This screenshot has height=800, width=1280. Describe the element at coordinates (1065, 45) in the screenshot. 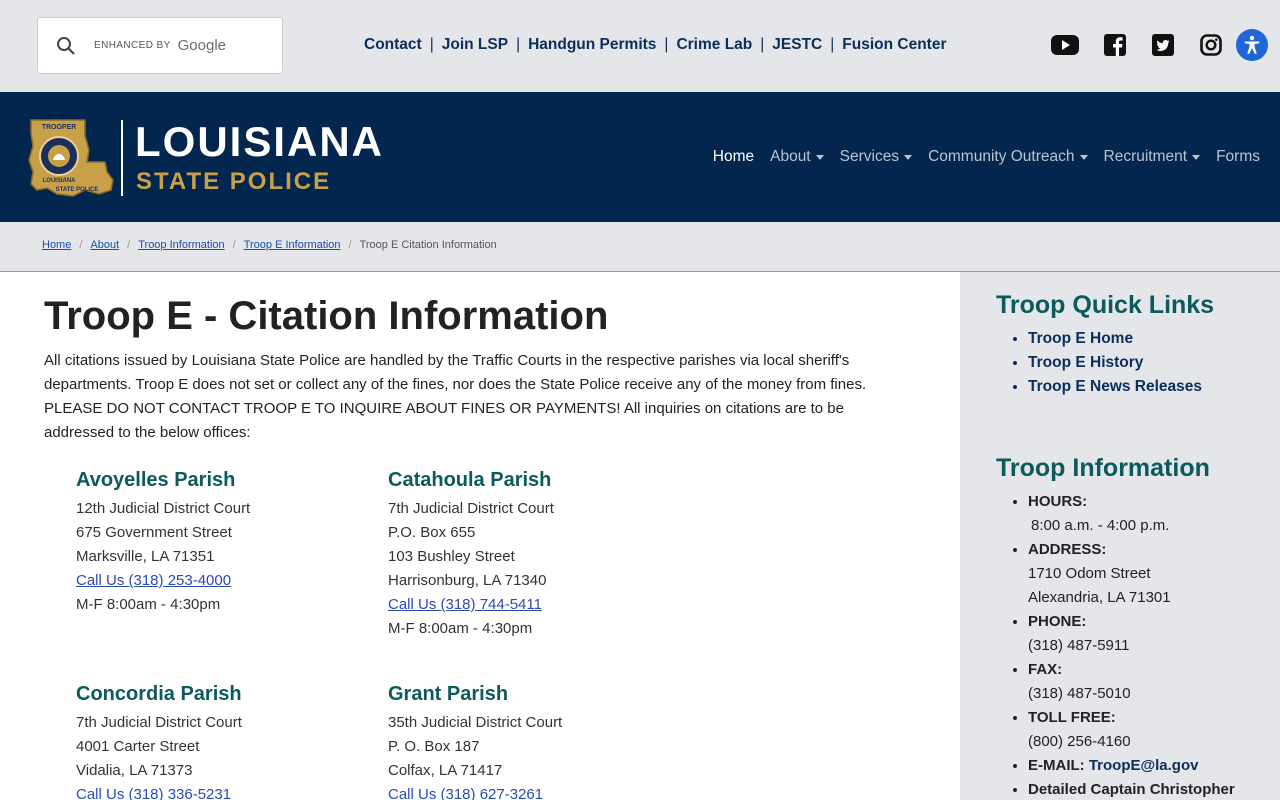

I see `youtube-icon` at that location.